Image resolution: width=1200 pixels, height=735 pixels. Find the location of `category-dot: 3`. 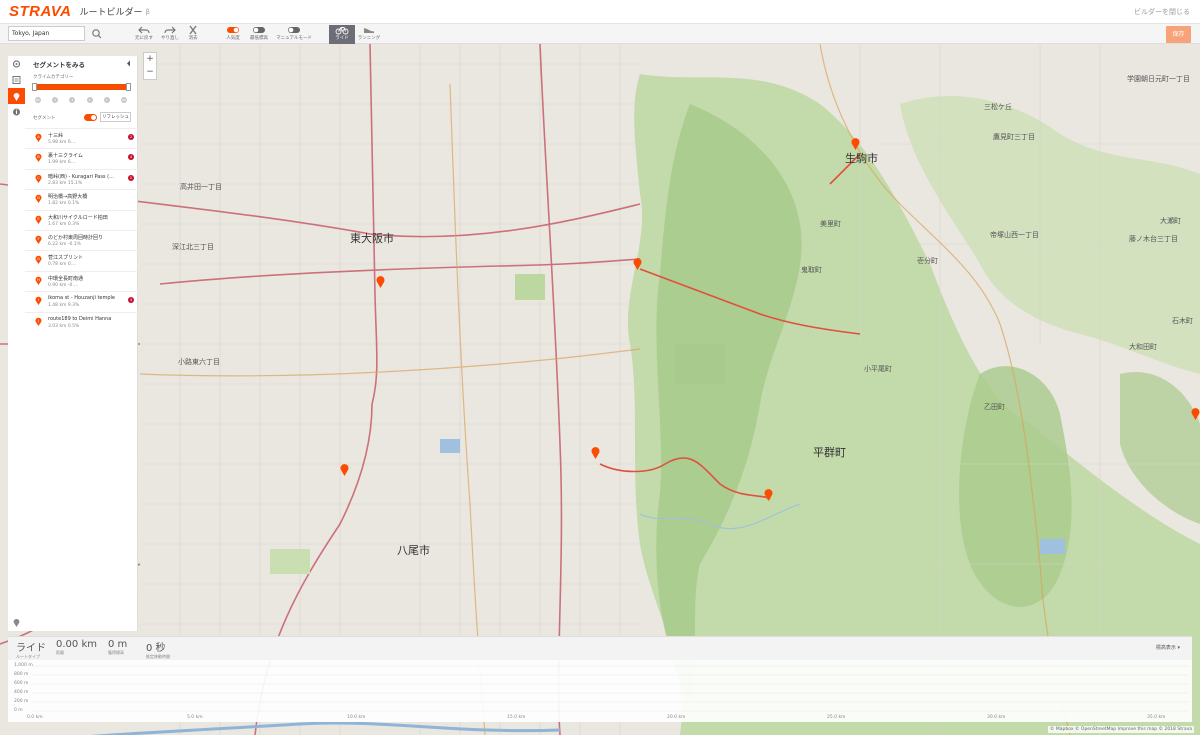

category-dot: 3 is located at coordinates (72, 100).